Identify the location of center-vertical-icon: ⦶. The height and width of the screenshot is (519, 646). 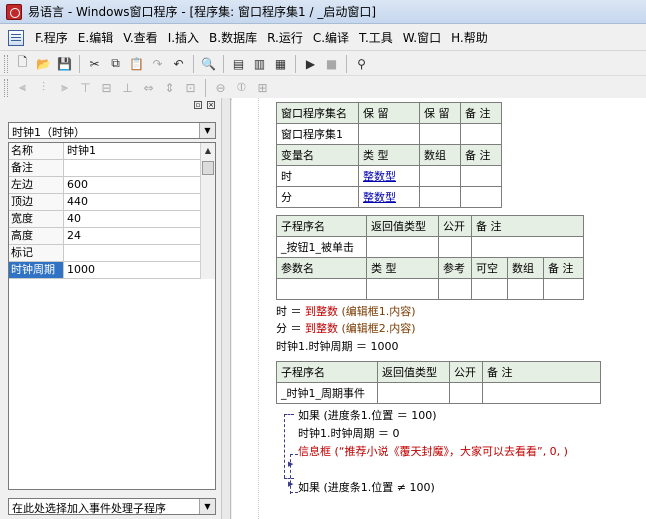
(241, 88).